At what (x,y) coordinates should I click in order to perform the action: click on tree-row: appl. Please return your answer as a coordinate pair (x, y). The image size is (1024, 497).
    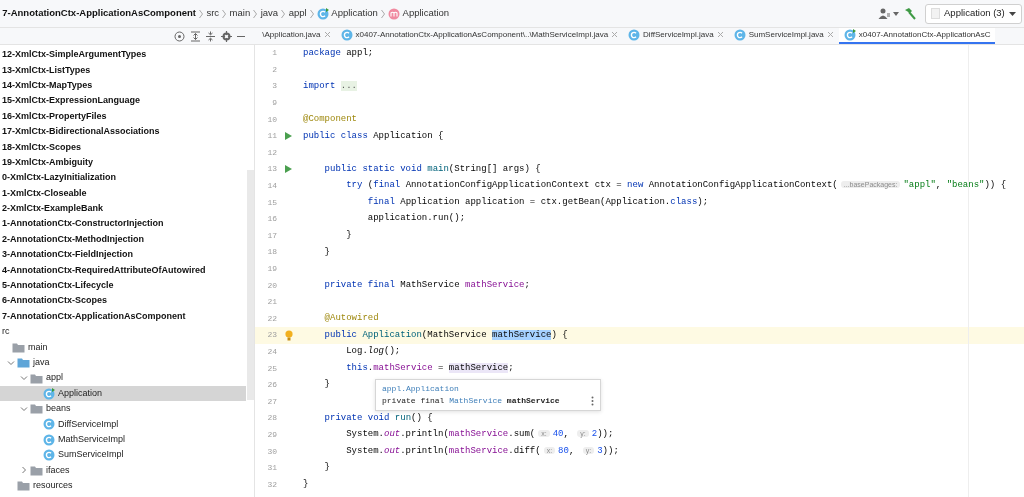
    Looking at the image, I should click on (123, 378).